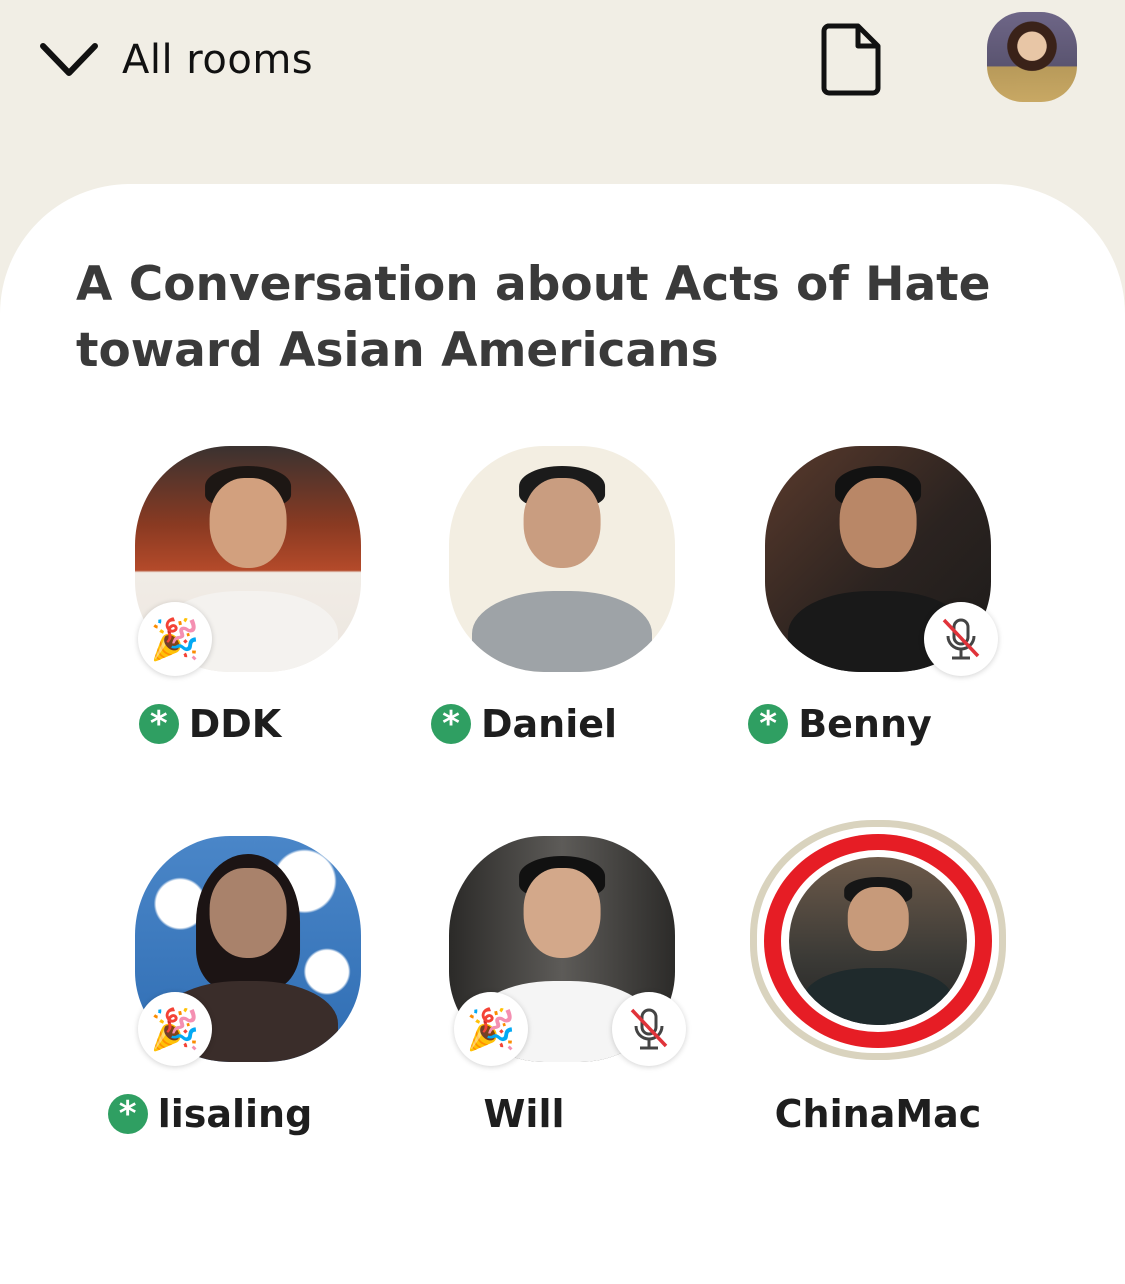 Image resolution: width=1125 pixels, height=1284 pixels. Describe the element at coordinates (562, 559) in the screenshot. I see `speaker-avatar` at that location.